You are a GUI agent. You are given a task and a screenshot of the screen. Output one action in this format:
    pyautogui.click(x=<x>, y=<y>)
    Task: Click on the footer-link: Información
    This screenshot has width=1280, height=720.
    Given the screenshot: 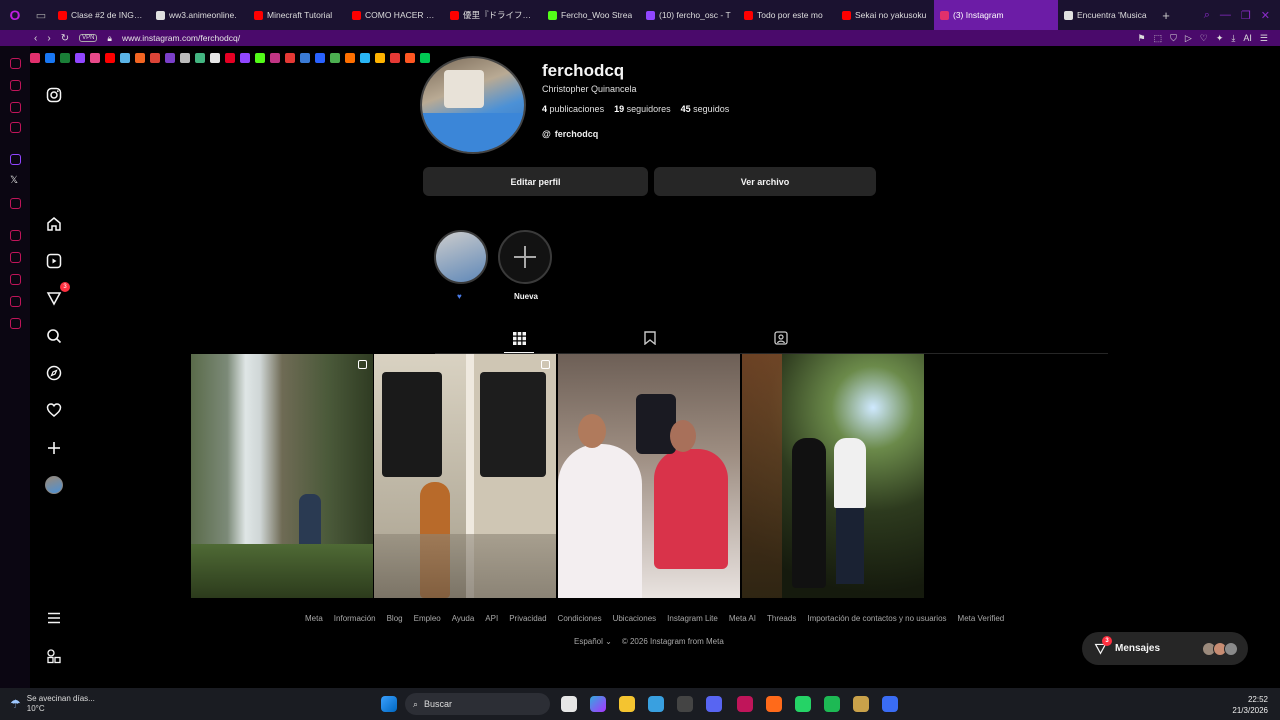 What is the action you would take?
    pyautogui.click(x=355, y=618)
    